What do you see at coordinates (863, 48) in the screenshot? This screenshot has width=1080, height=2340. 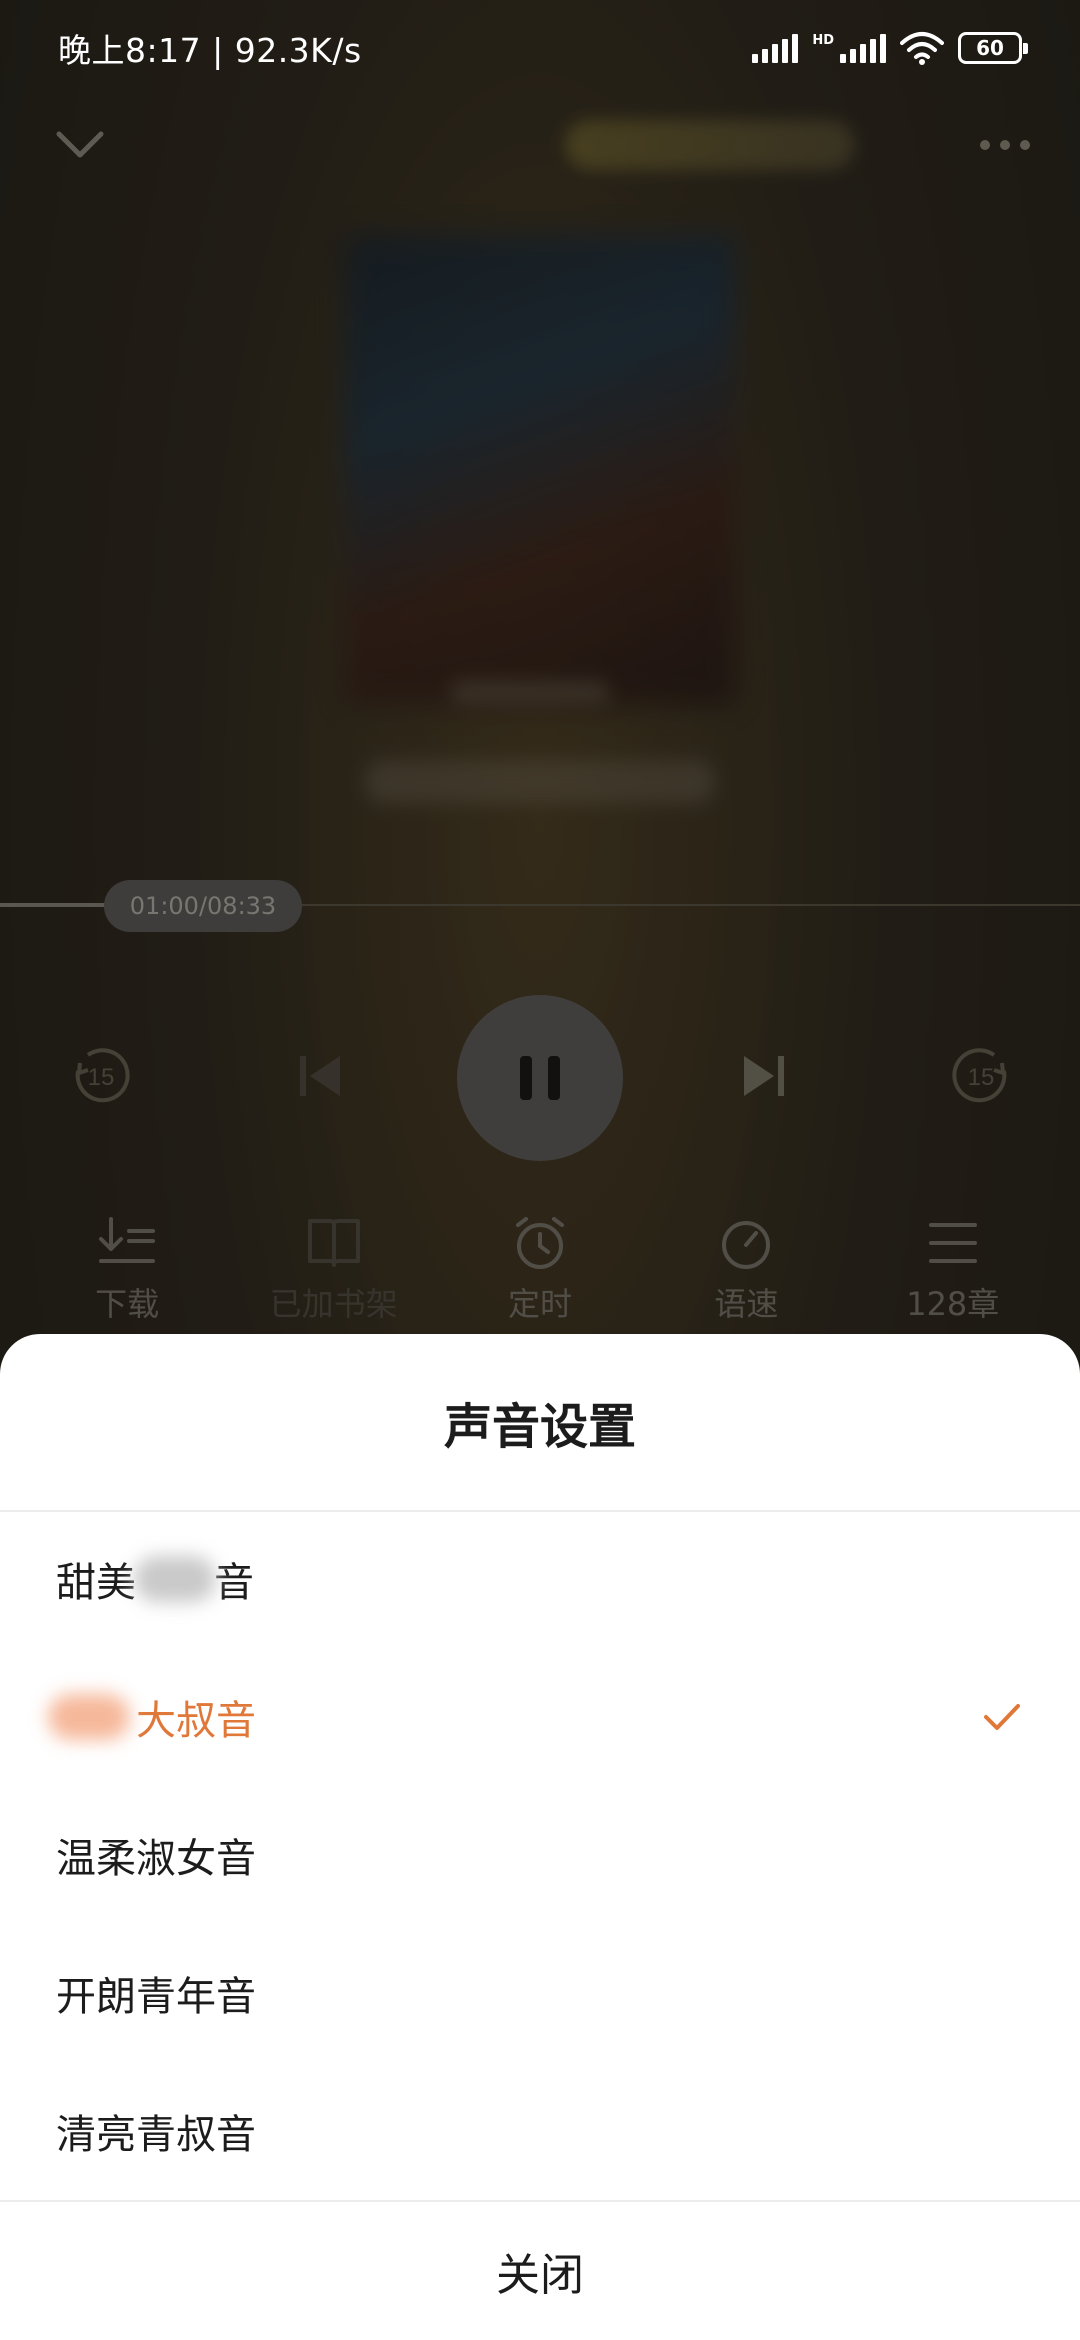 I see `signal-hd-icon` at bounding box center [863, 48].